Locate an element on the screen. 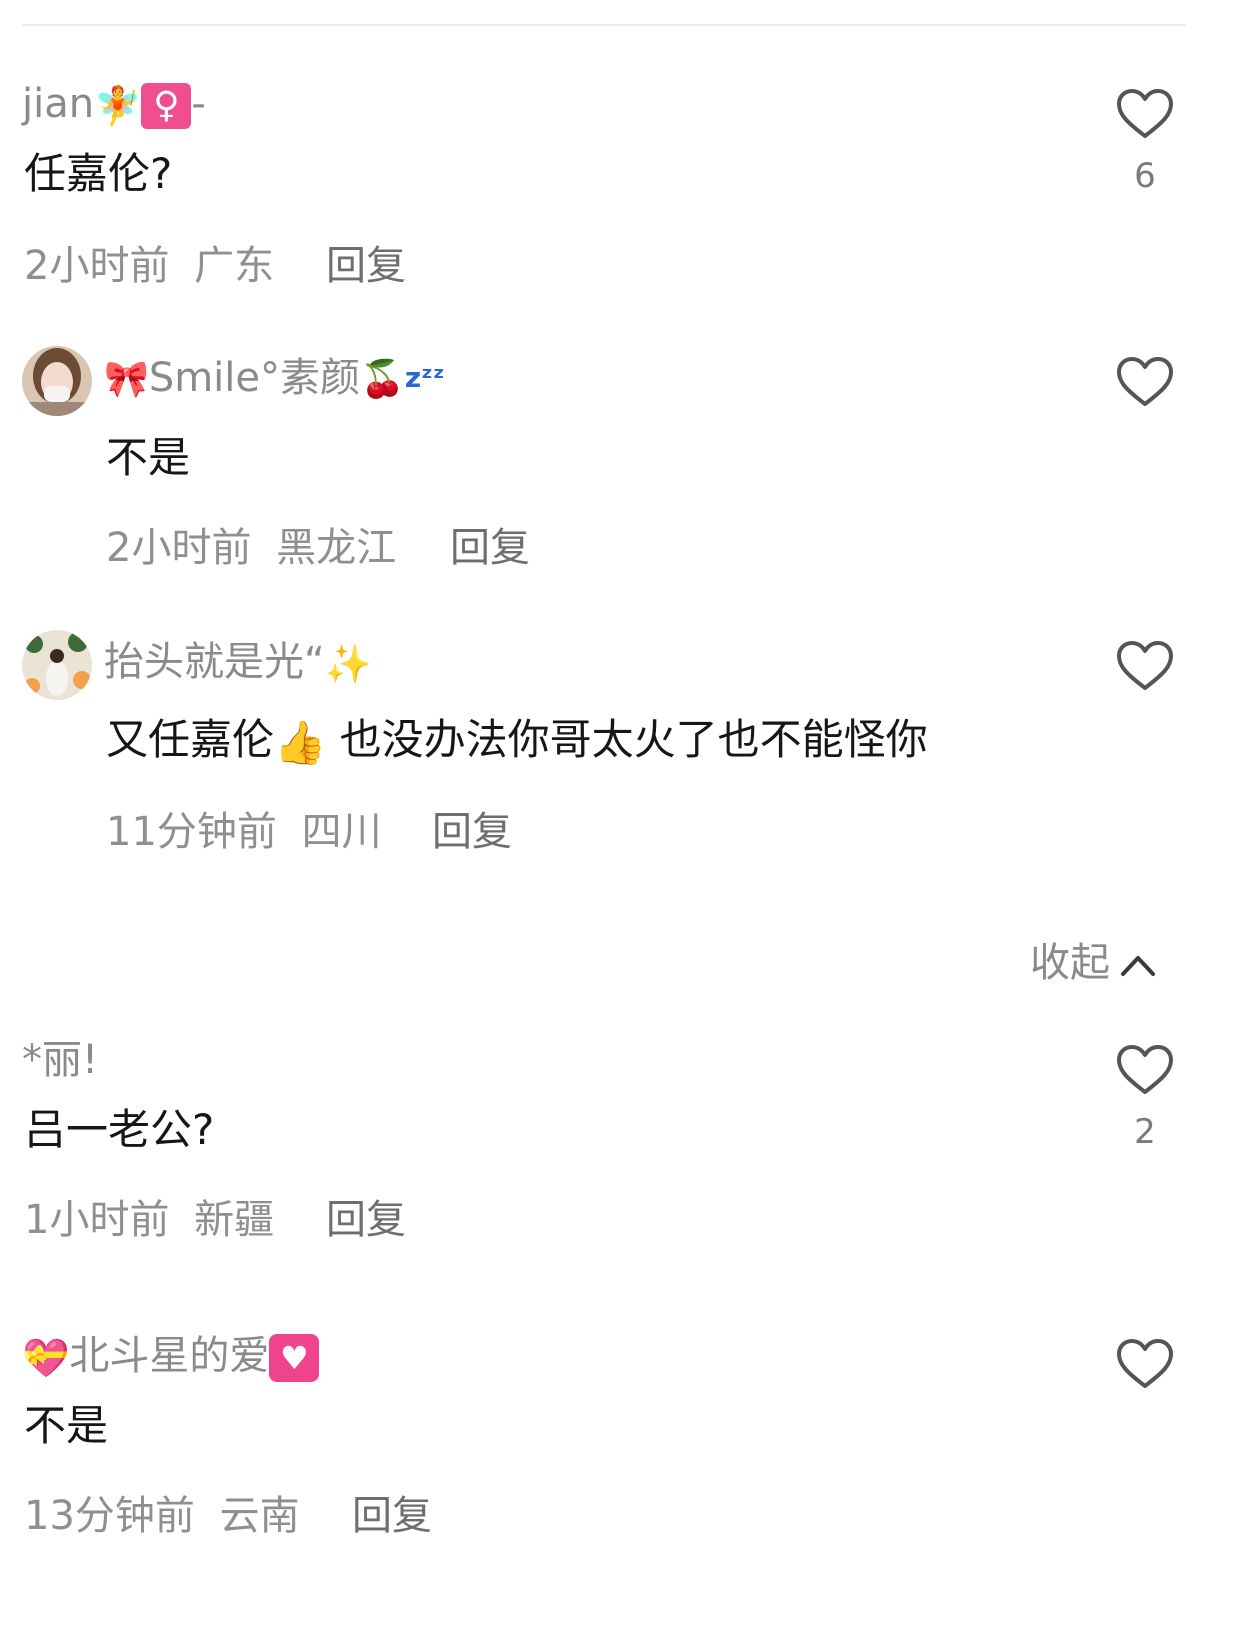  female-sign-icon: ♀ is located at coordinates (166, 106).